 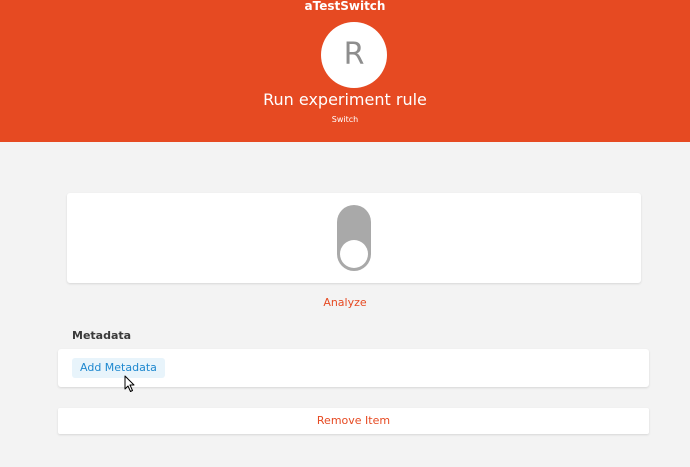 I want to click on add-metadata-button: Add Metadata, so click(x=118, y=368).